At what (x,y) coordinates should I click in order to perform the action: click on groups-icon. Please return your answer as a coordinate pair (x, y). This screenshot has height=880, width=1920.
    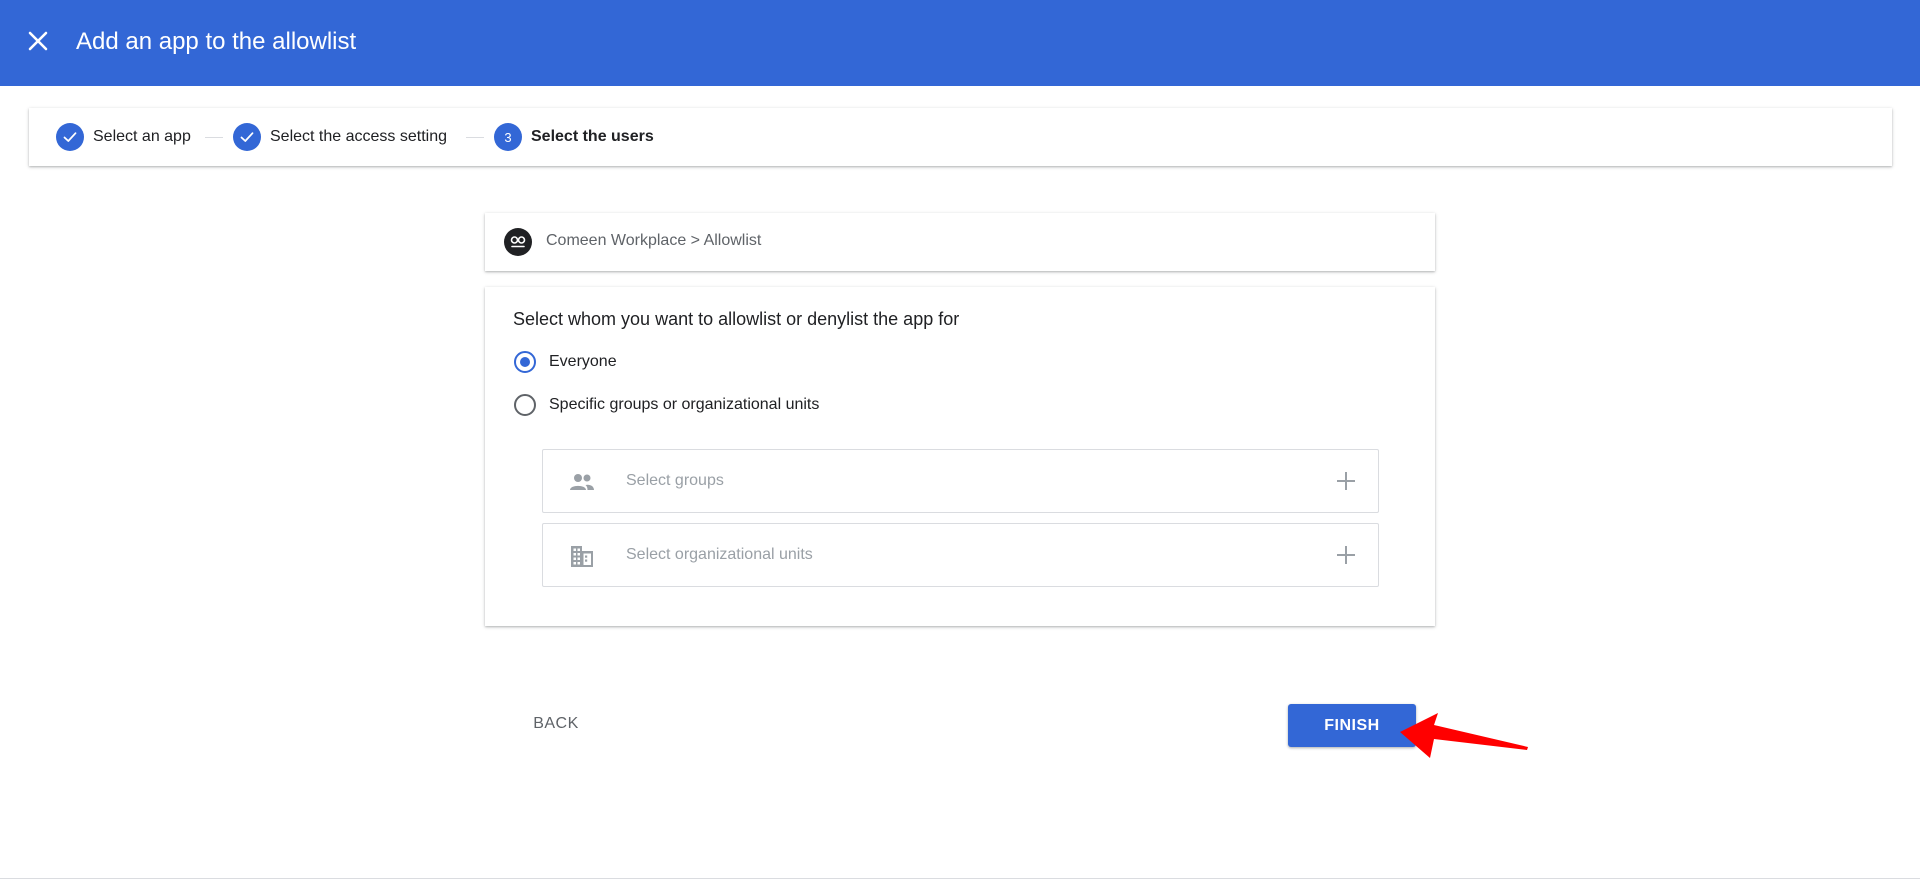
    Looking at the image, I should click on (582, 482).